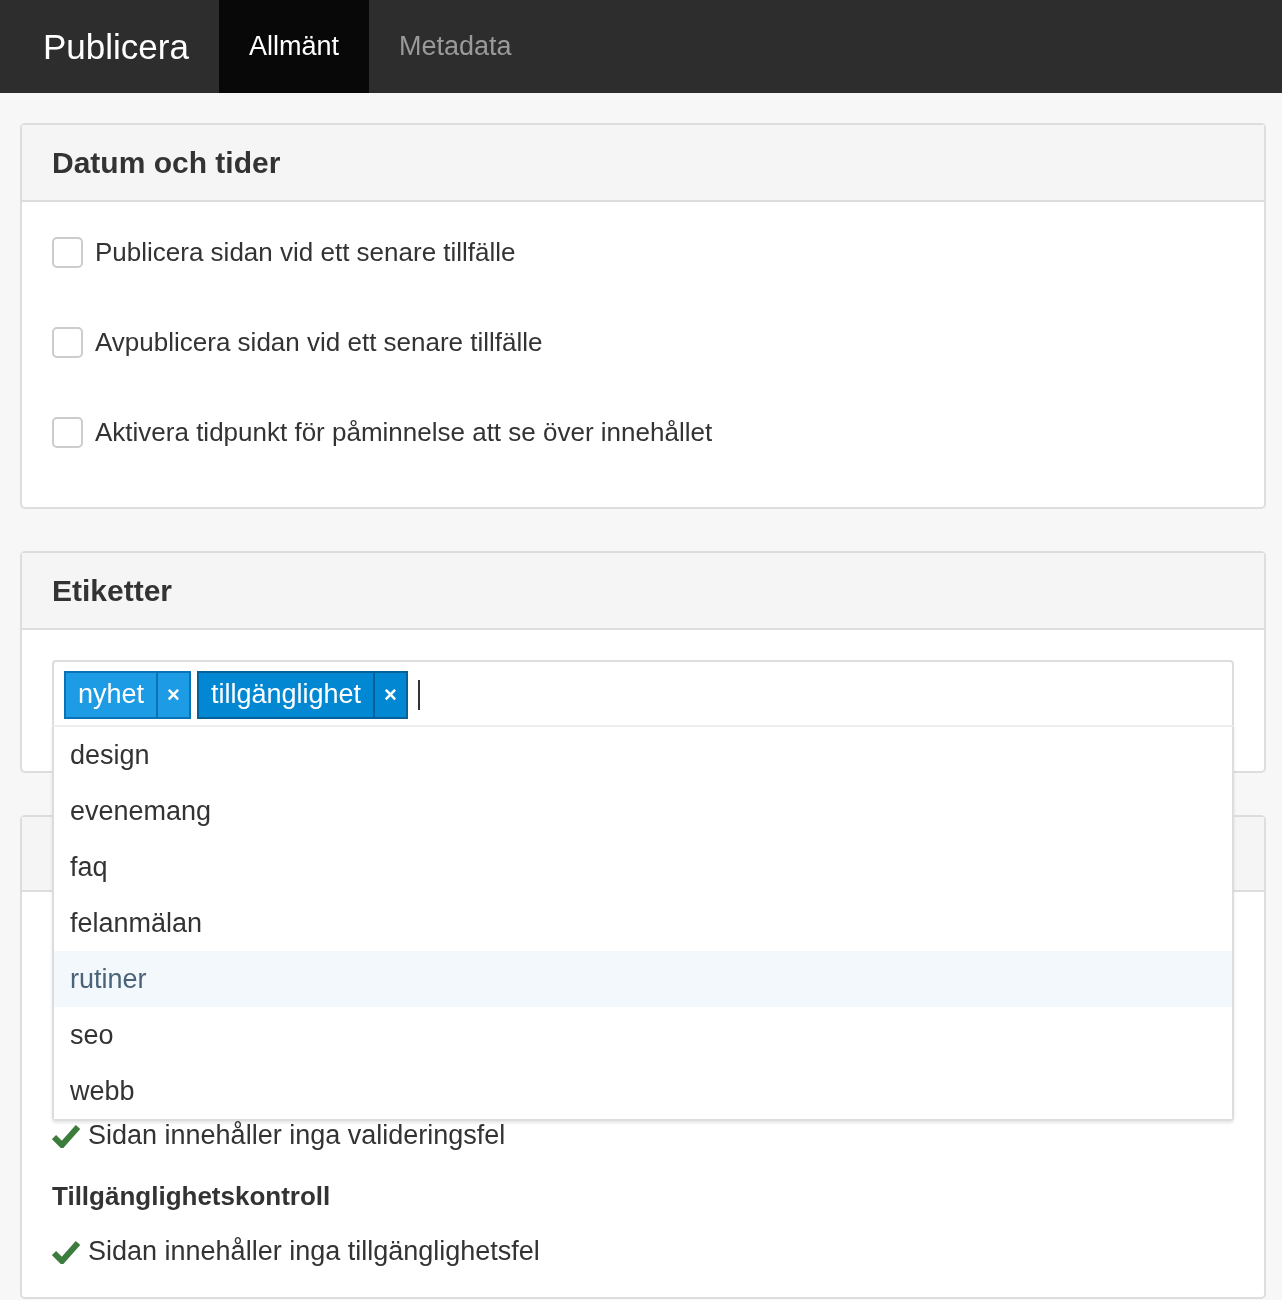  What do you see at coordinates (389, 694) in the screenshot?
I see `tag-remove-button: ×` at bounding box center [389, 694].